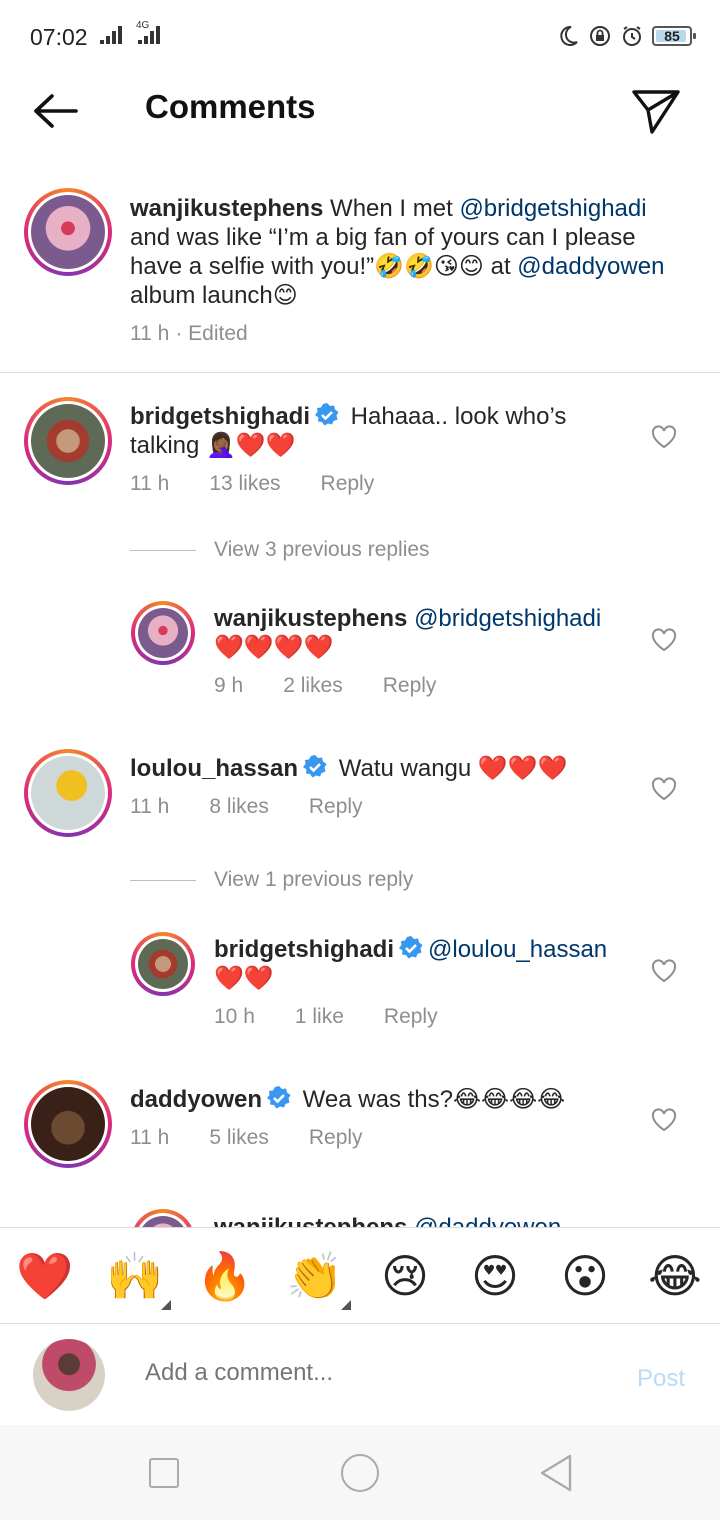 The width and height of the screenshot is (720, 1520). Describe the element at coordinates (313, 686) in the screenshot. I see `likes-count: 2 likes` at that location.